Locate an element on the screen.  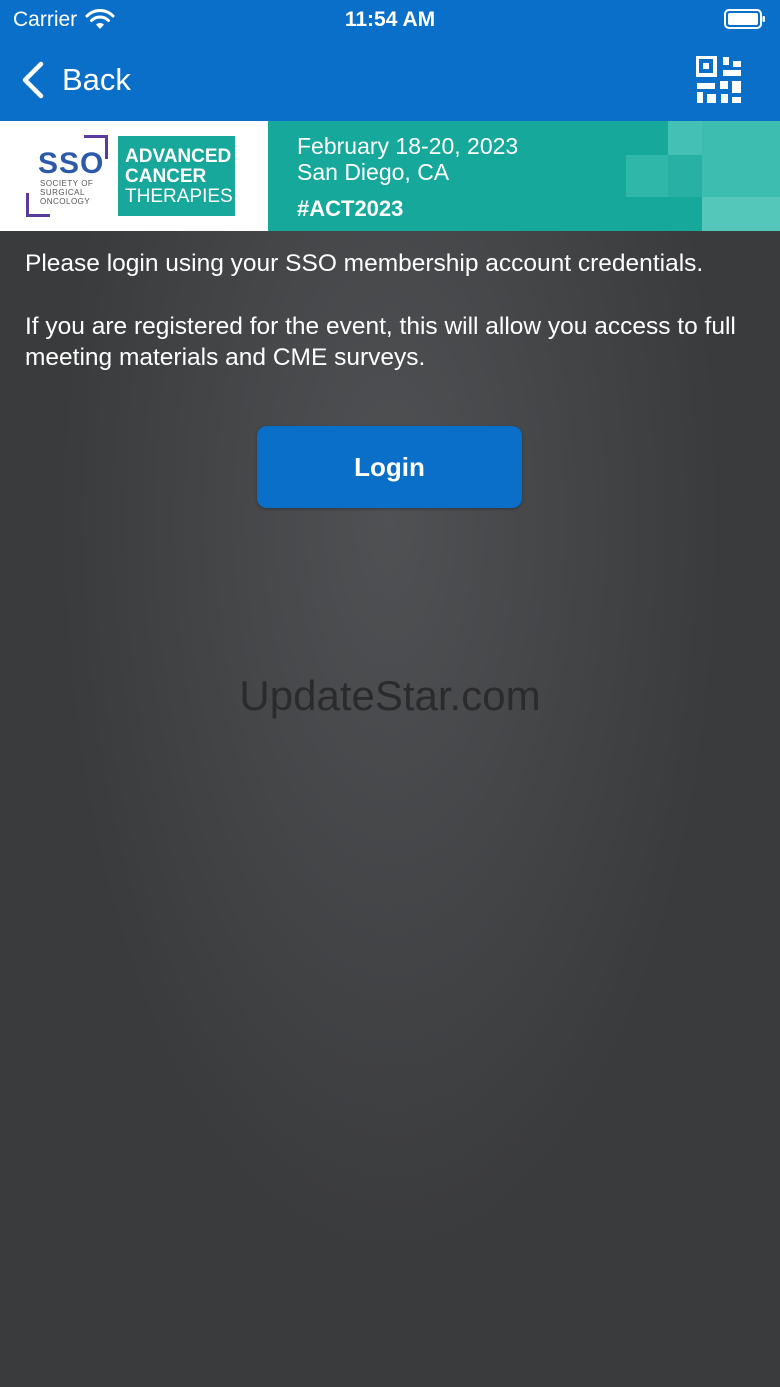
event-date: February 18-20, 2023 is located at coordinates (408, 146).